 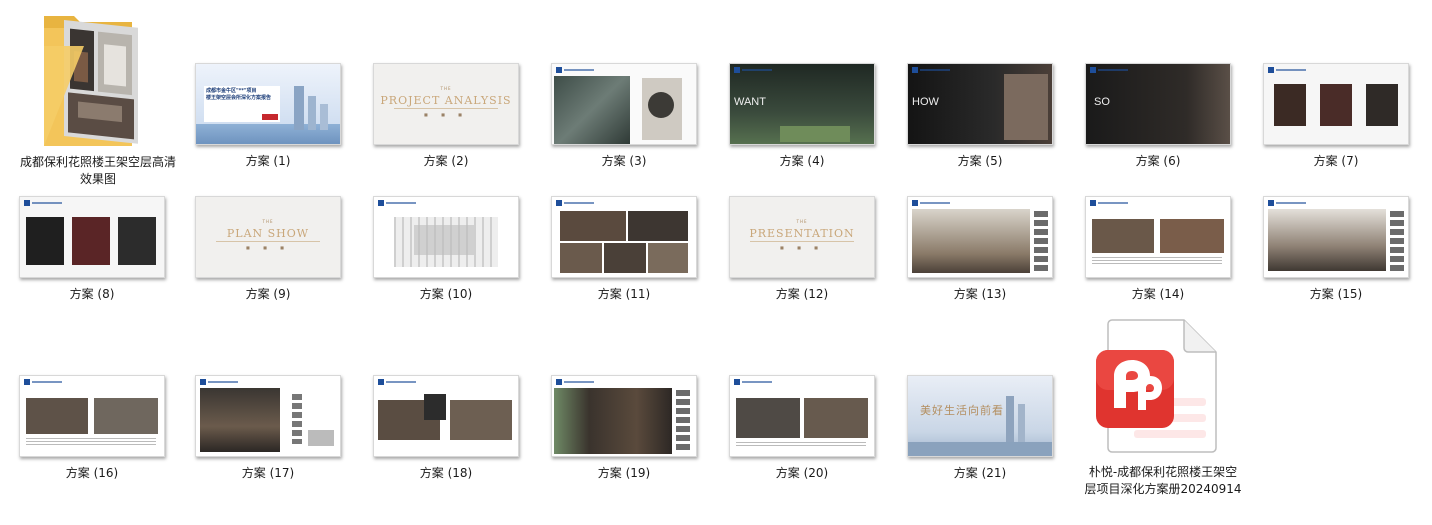 I want to click on file-item: THE PLAN SHOW ■ ■ ■ 方案 (9), so click(x=268, y=253).